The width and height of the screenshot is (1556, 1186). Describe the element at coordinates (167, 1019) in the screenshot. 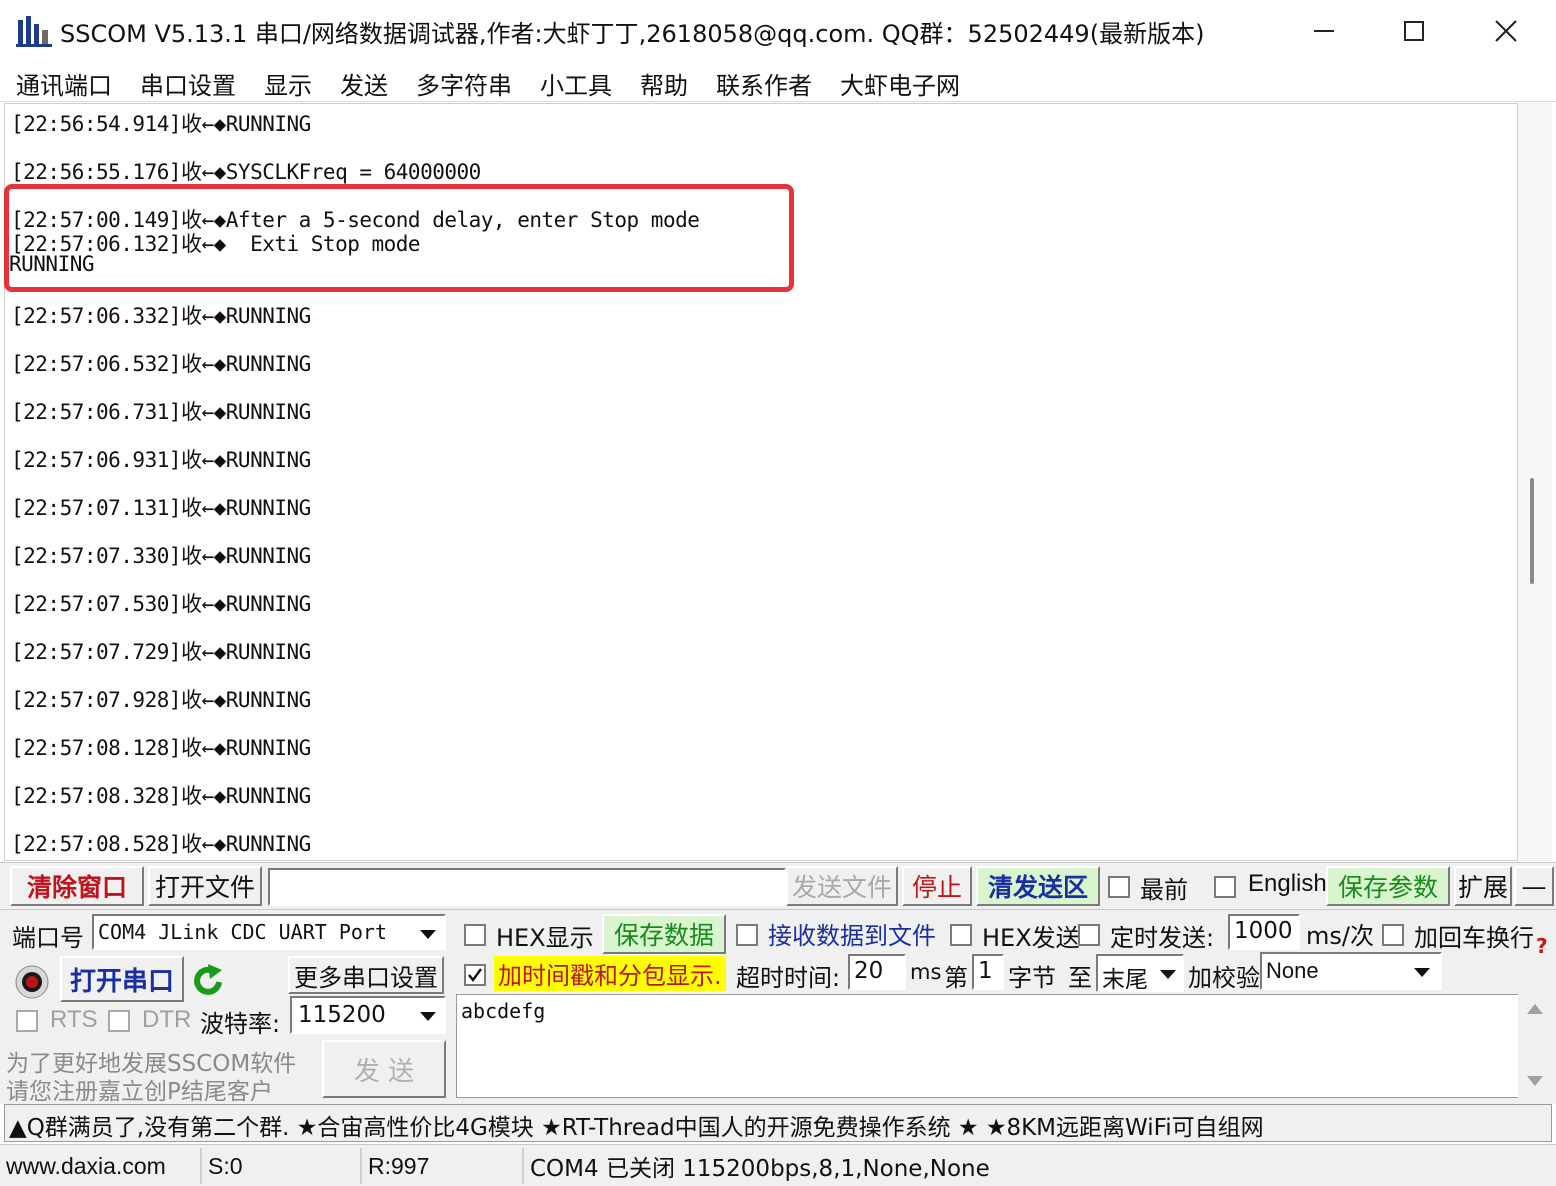

I see `dtr-label: DTR` at that location.